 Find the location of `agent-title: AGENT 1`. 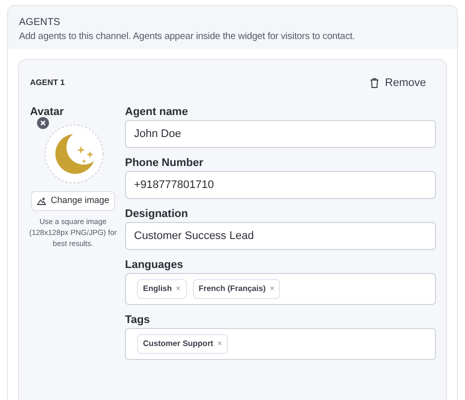

agent-title: AGENT 1 is located at coordinates (47, 83).